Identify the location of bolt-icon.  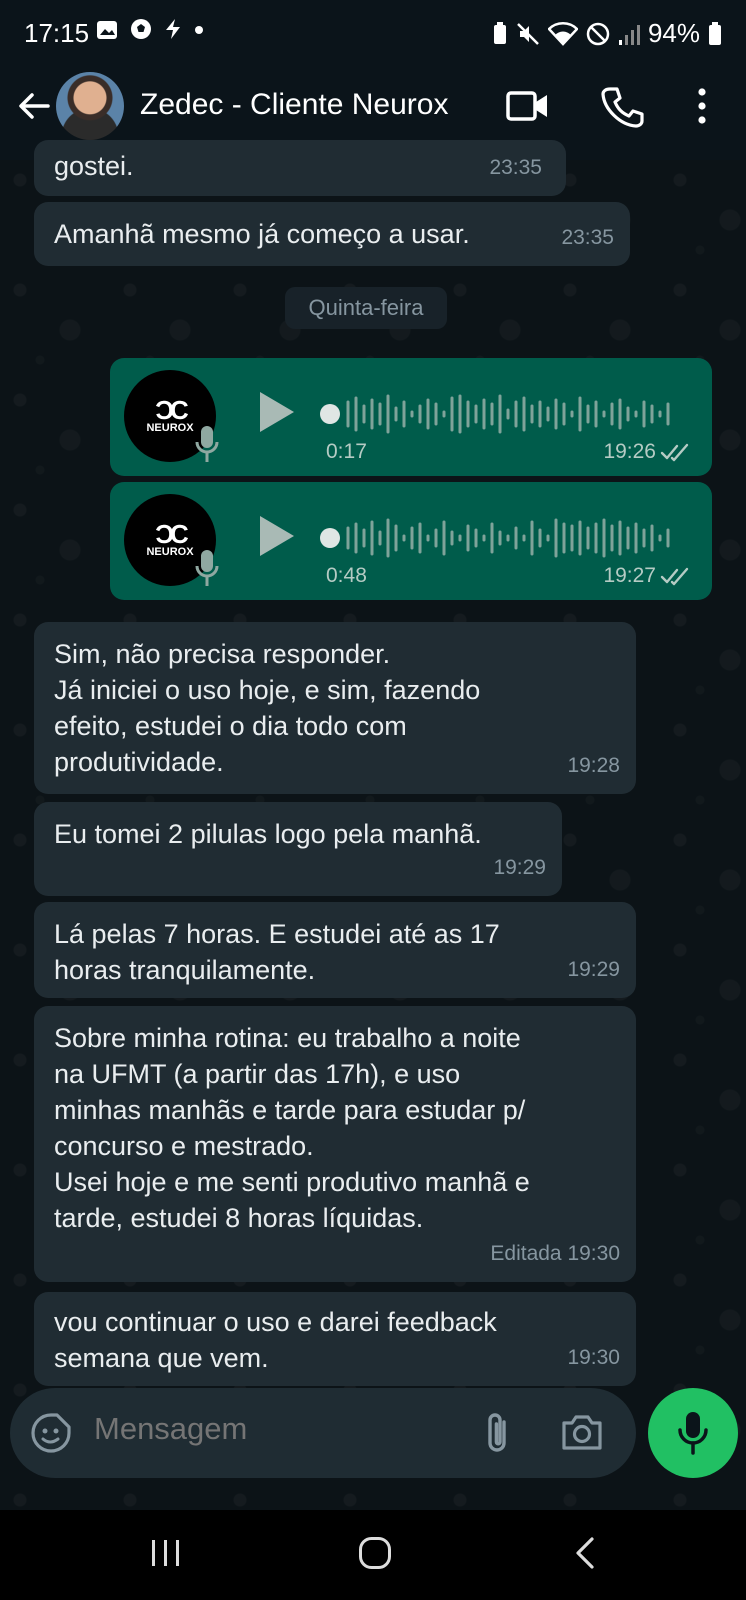
(173, 29).